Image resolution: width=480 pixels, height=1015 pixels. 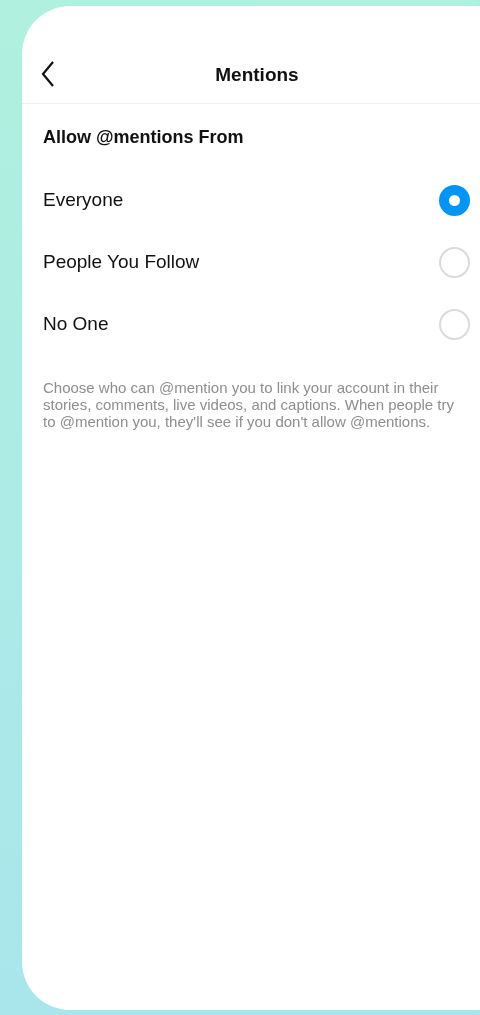 I want to click on page-title: Mentions, so click(x=256, y=75).